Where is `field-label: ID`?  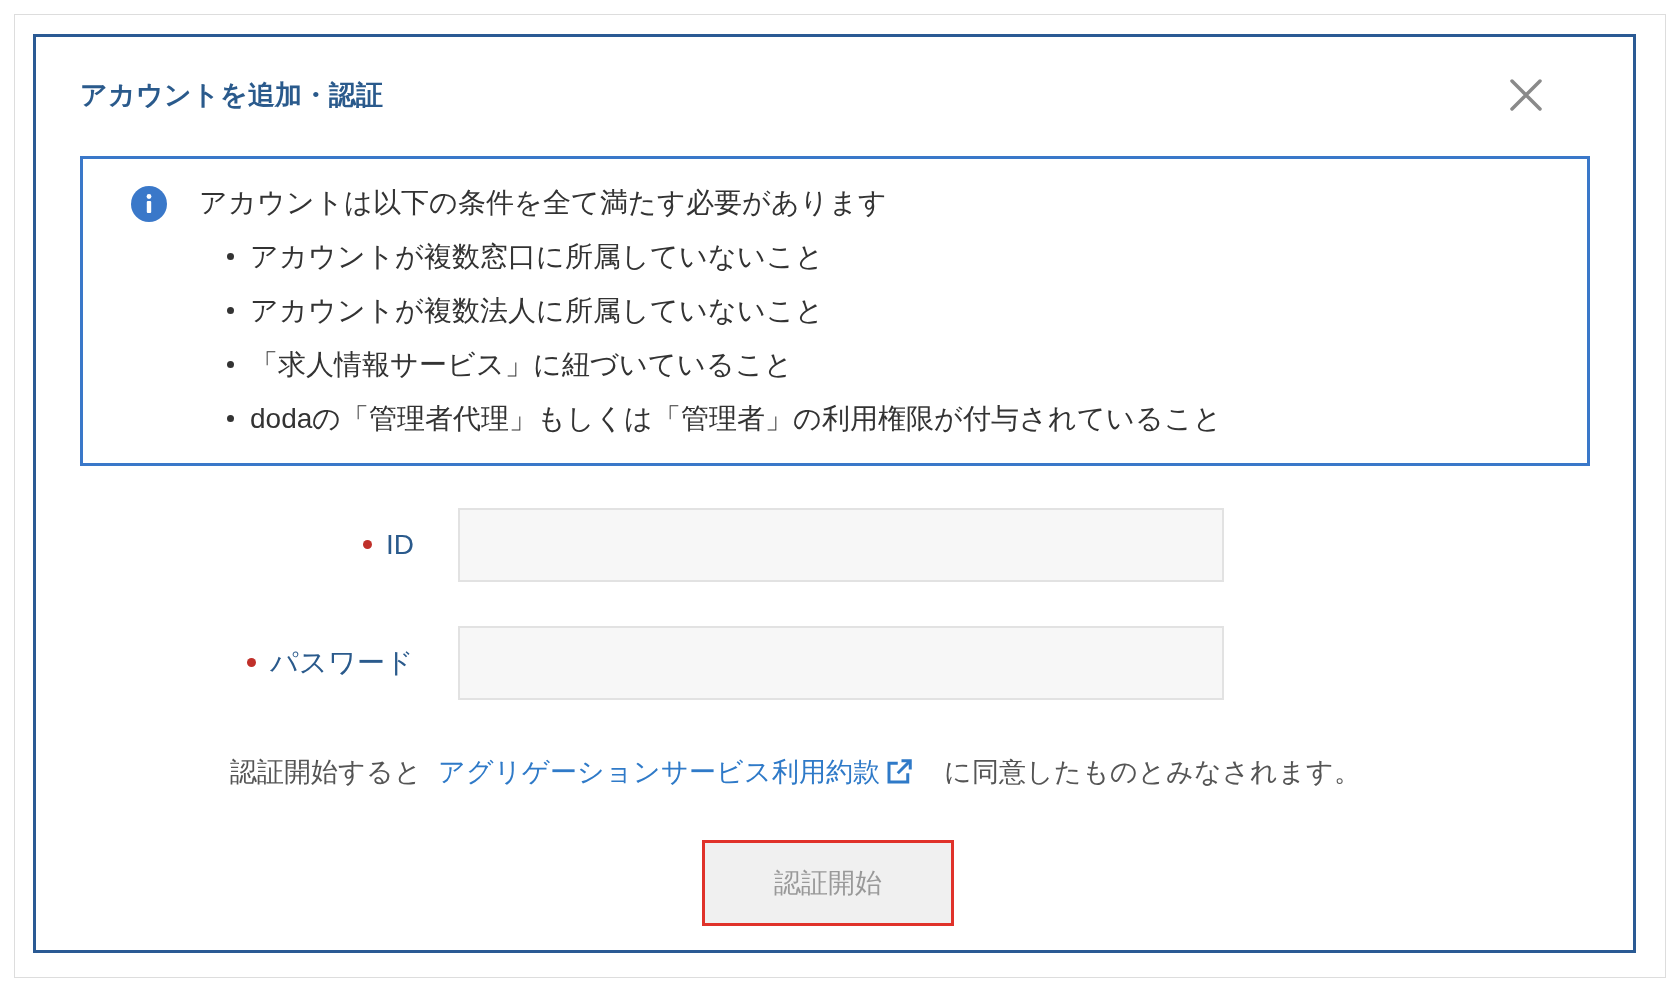 field-label: ID is located at coordinates (400, 544).